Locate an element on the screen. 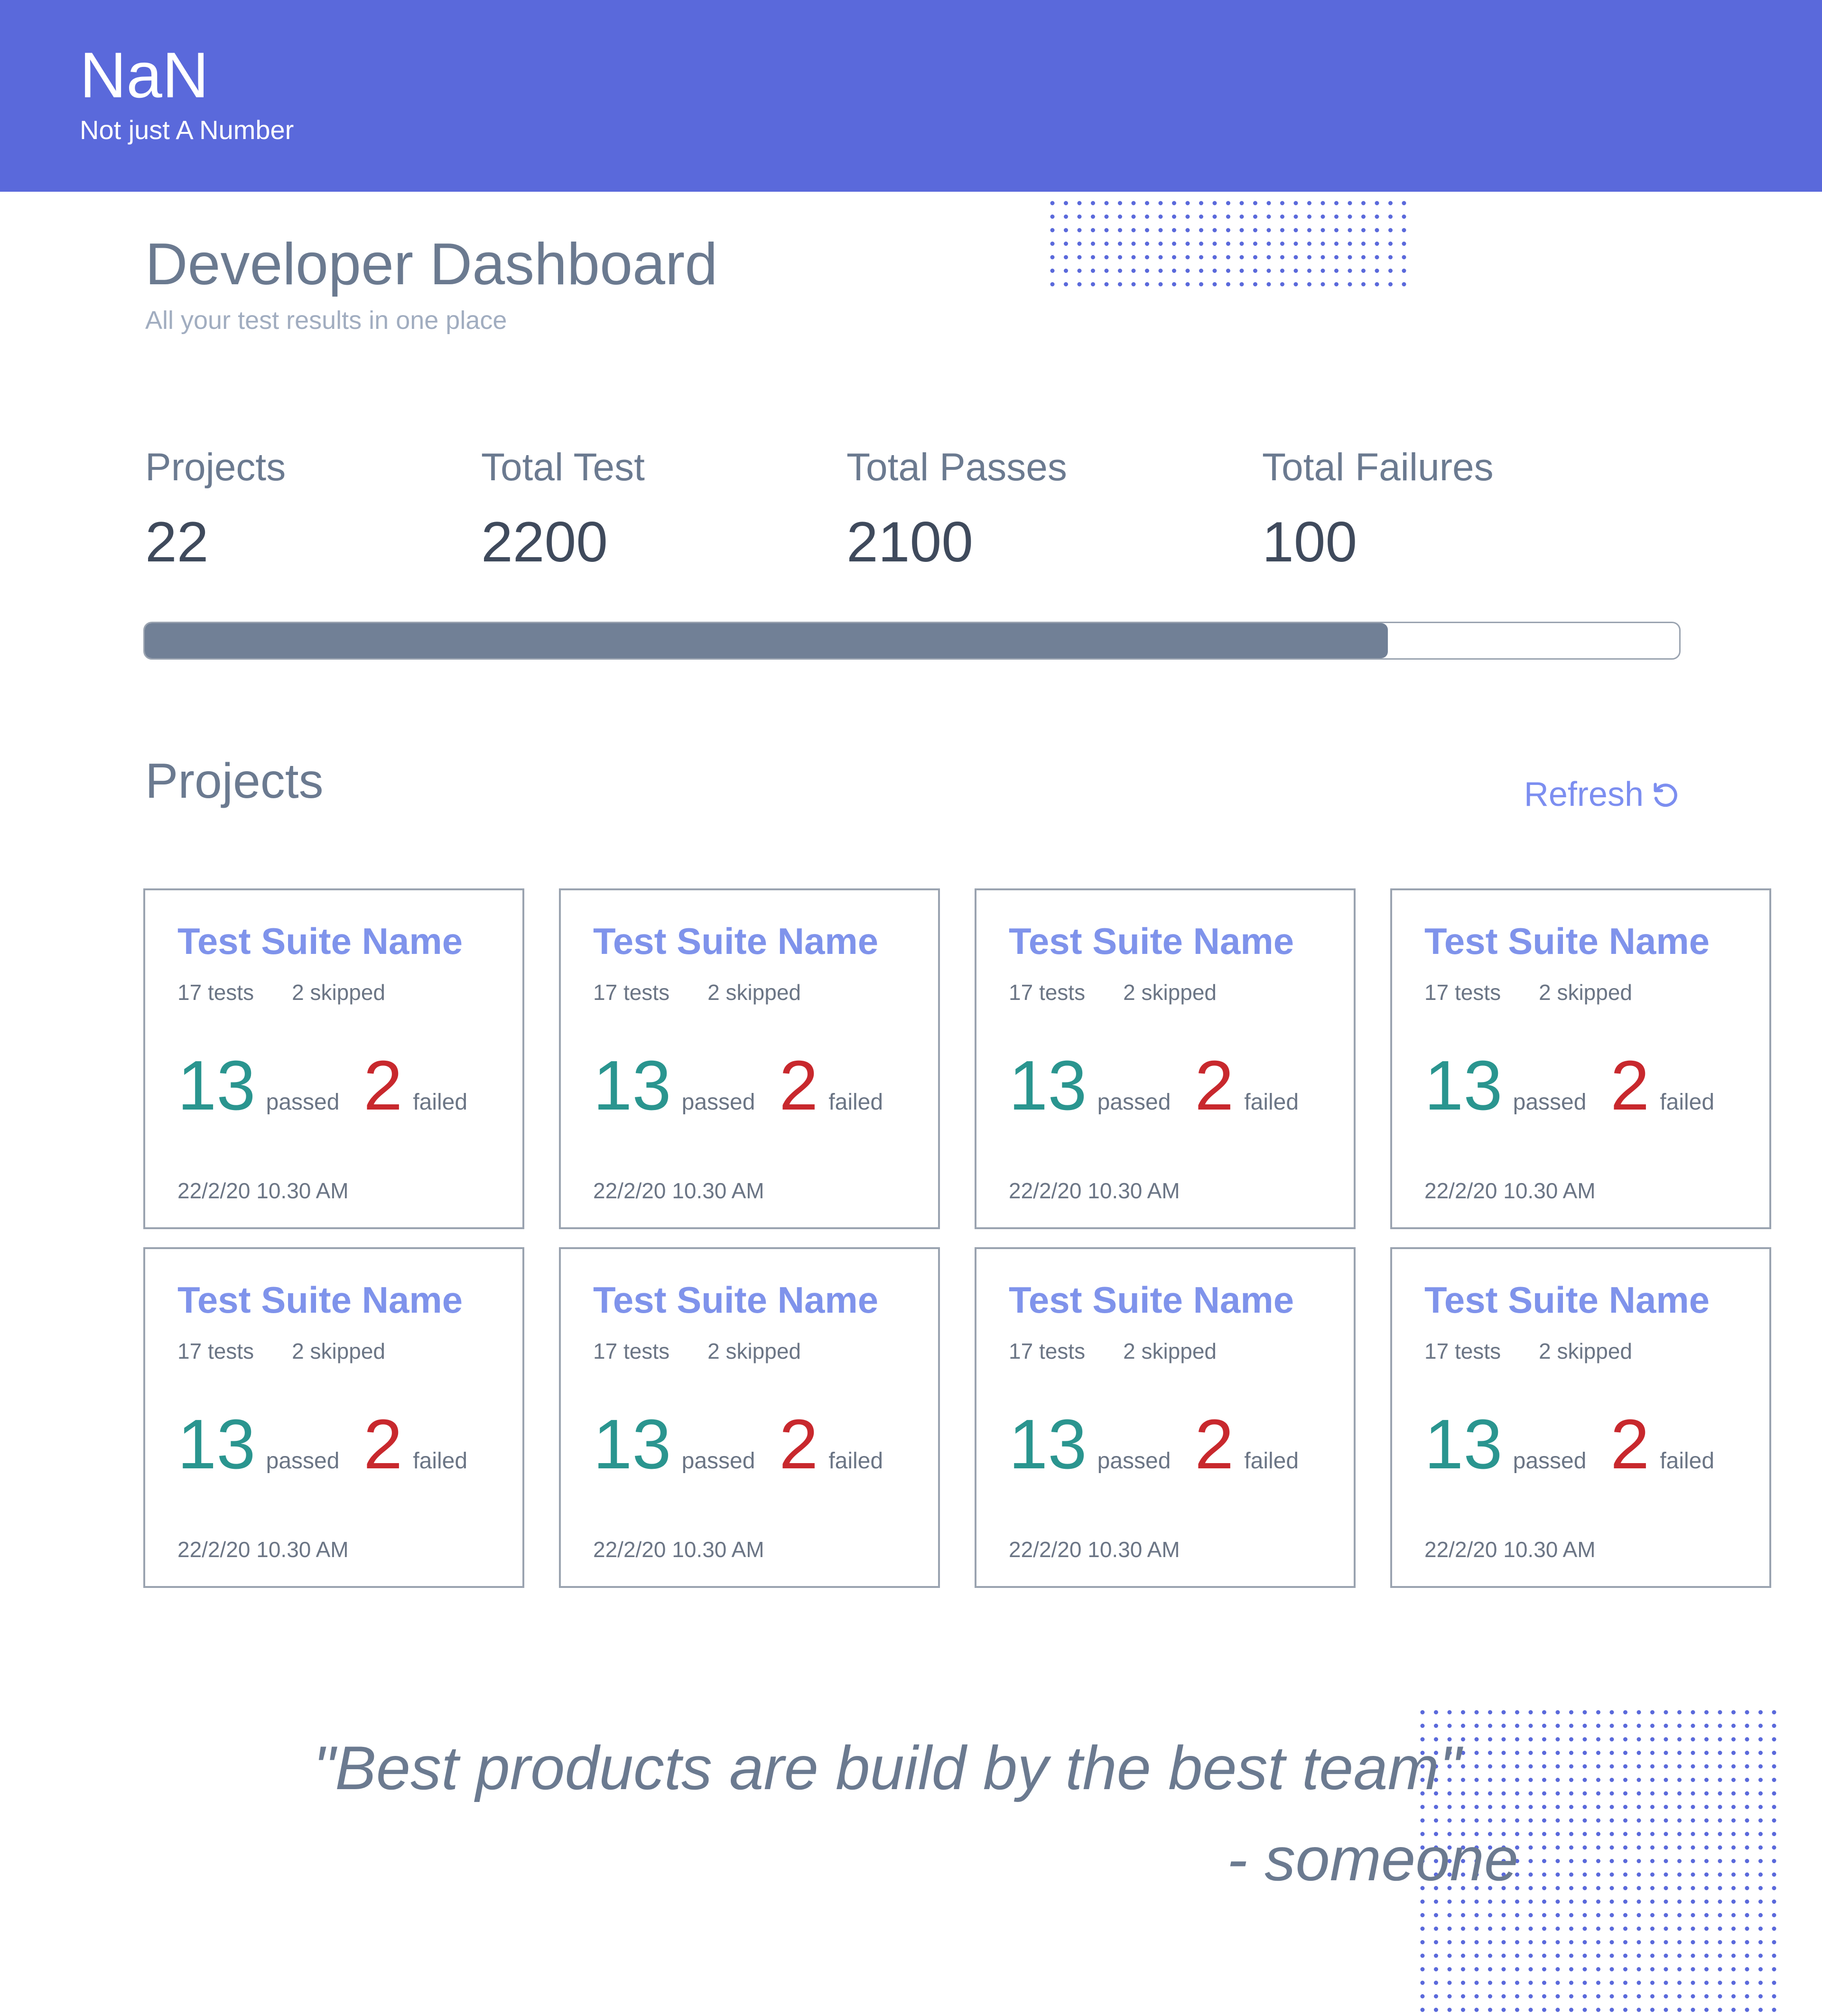 The width and height of the screenshot is (1822, 2016). stat-value: 2200 is located at coordinates (544, 542).